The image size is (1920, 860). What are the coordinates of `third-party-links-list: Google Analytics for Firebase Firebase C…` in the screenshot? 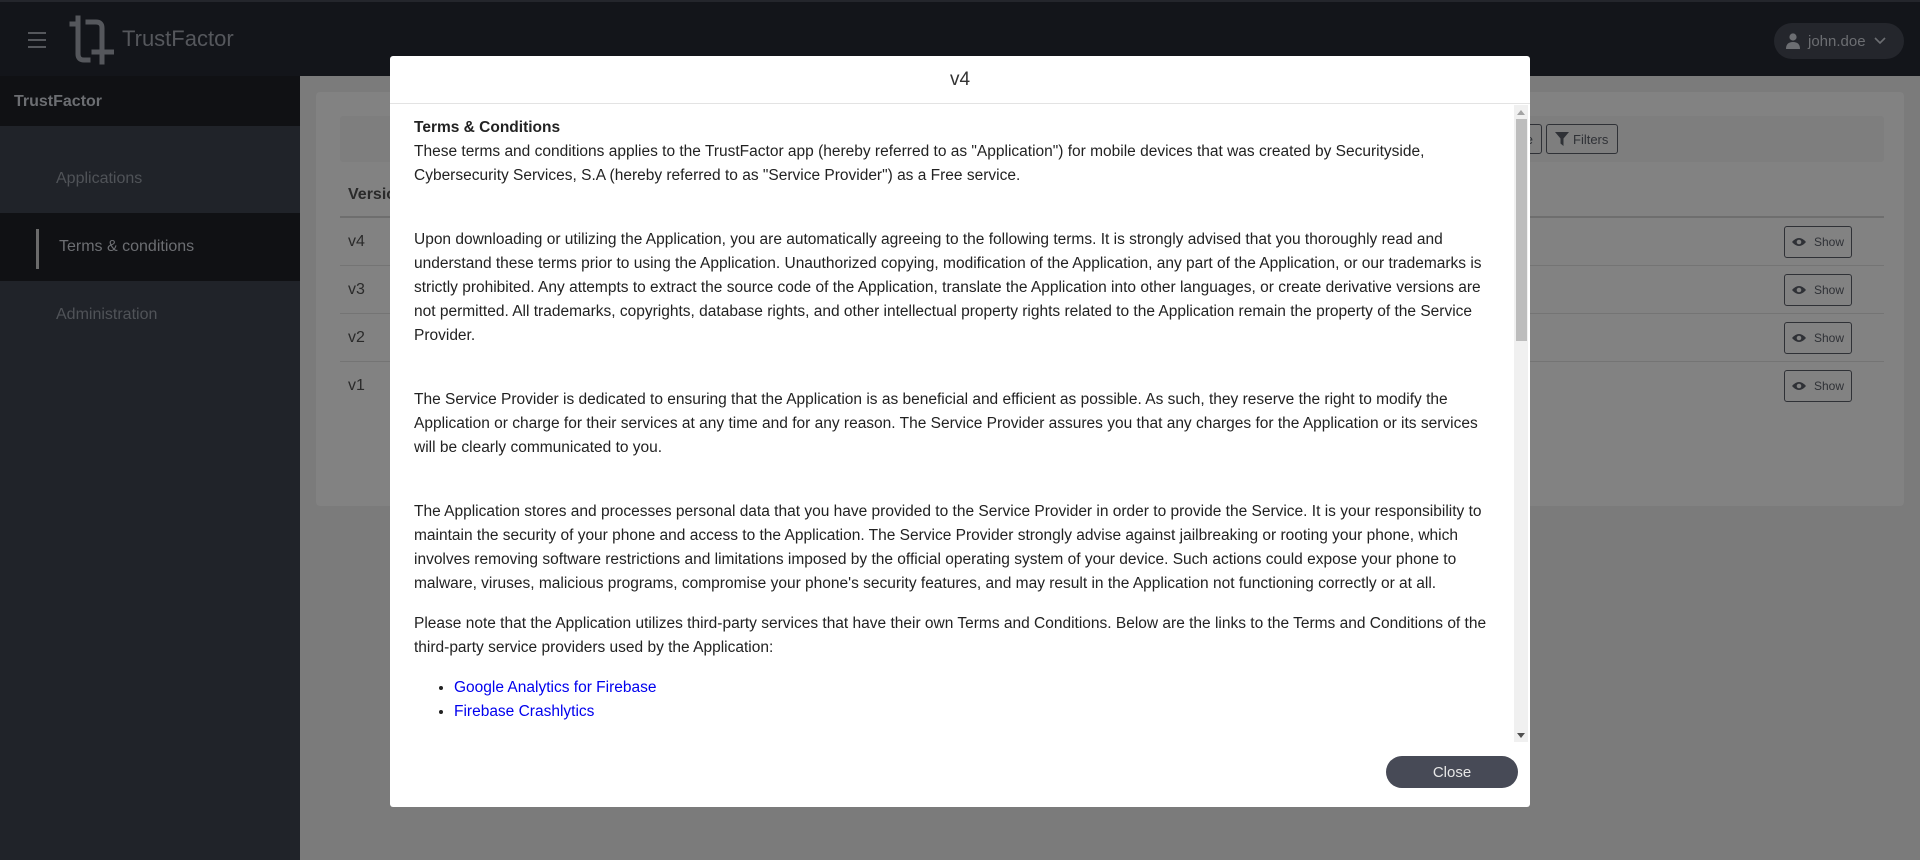 It's located at (972, 700).